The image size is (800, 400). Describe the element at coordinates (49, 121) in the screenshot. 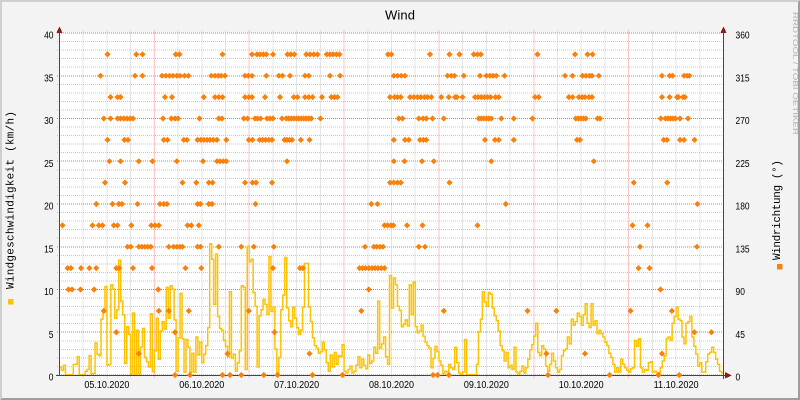

I see `svg-text: 30` at that location.